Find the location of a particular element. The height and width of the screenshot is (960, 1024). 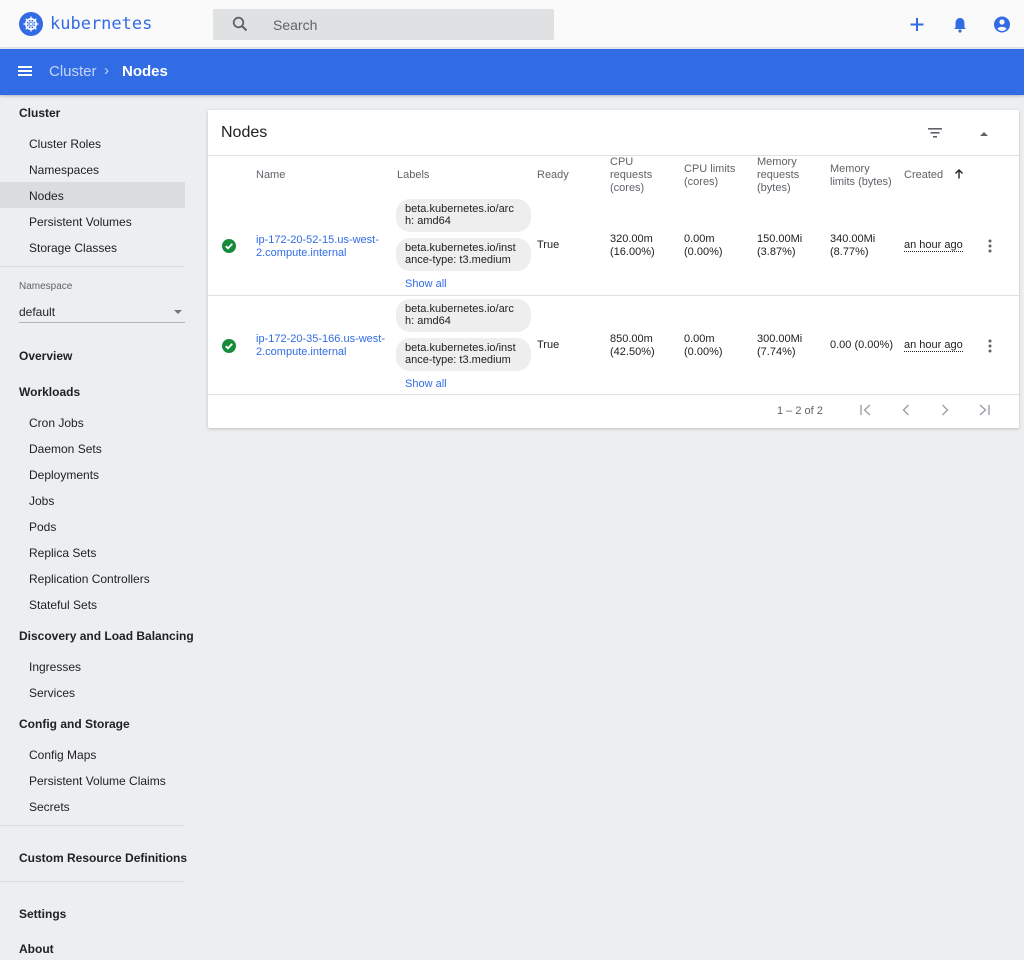

first-page-icon is located at coordinates (866, 411).